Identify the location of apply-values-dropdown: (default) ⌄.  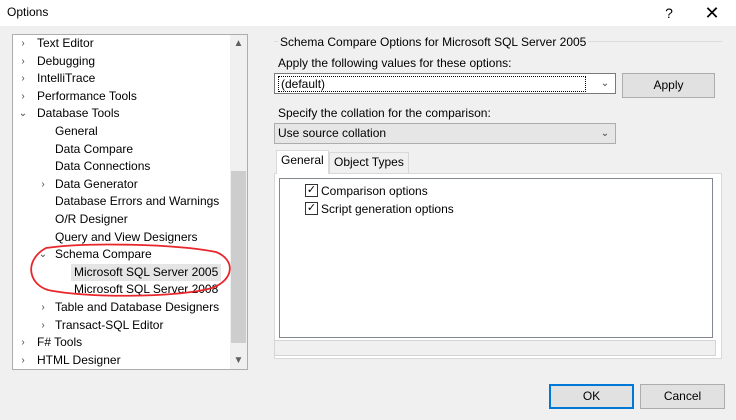
(445, 83).